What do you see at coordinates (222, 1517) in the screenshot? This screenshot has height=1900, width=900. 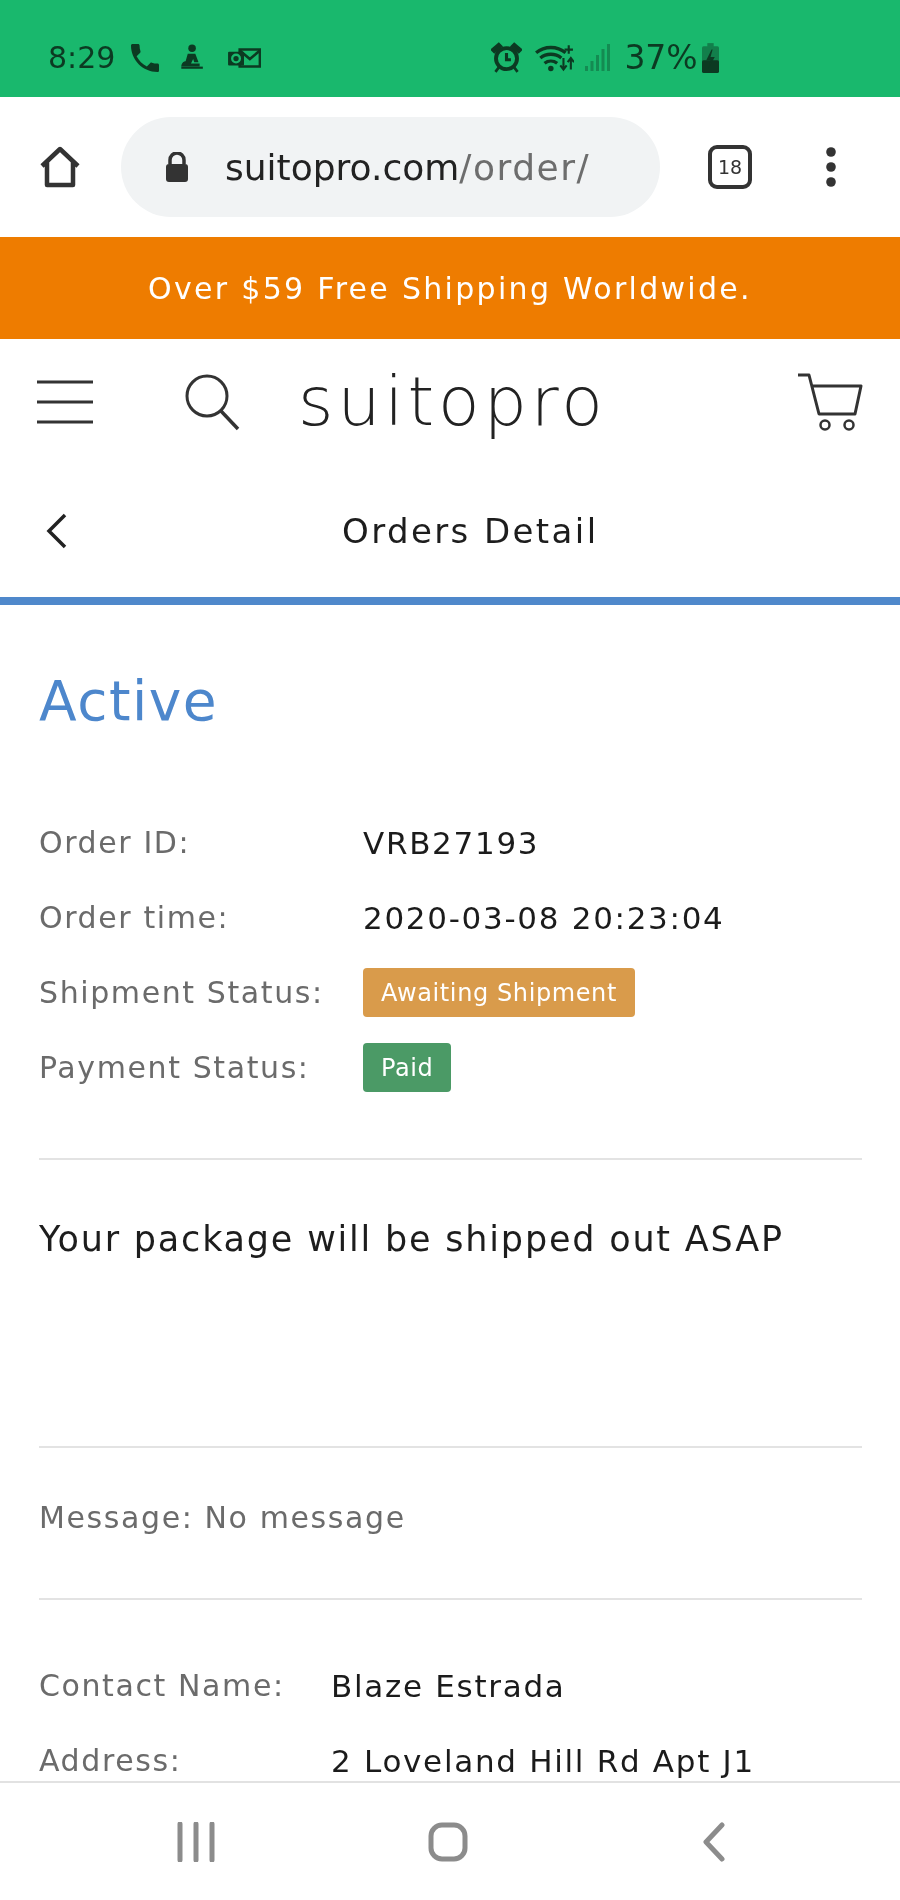 I see `message-text: Message: No message` at bounding box center [222, 1517].